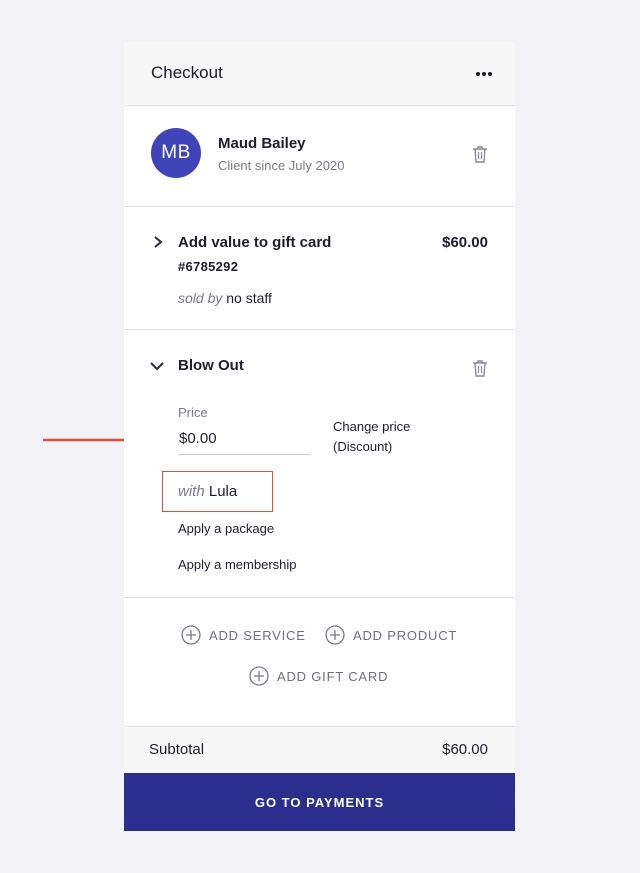 This screenshot has width=640, height=873. Describe the element at coordinates (465, 749) in the screenshot. I see `subtotal-value: $60.00` at that location.